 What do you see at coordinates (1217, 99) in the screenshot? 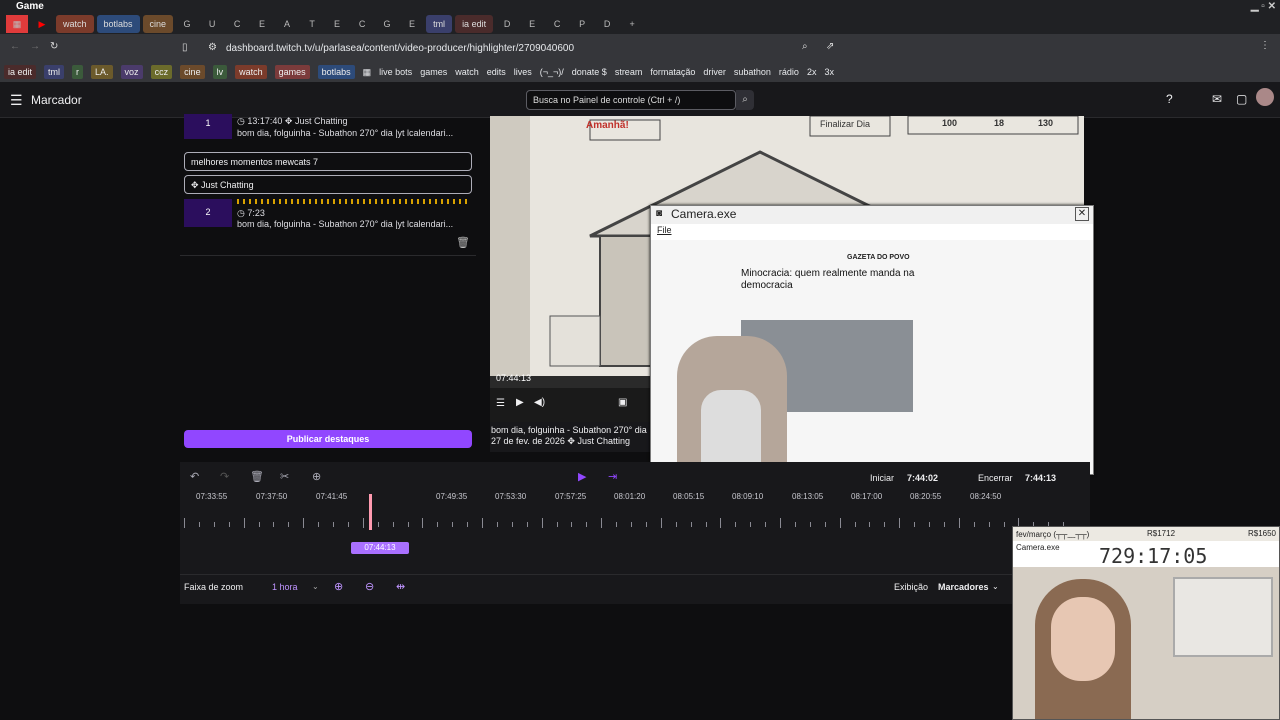
I see `inbox-icon: ✉` at bounding box center [1217, 99].